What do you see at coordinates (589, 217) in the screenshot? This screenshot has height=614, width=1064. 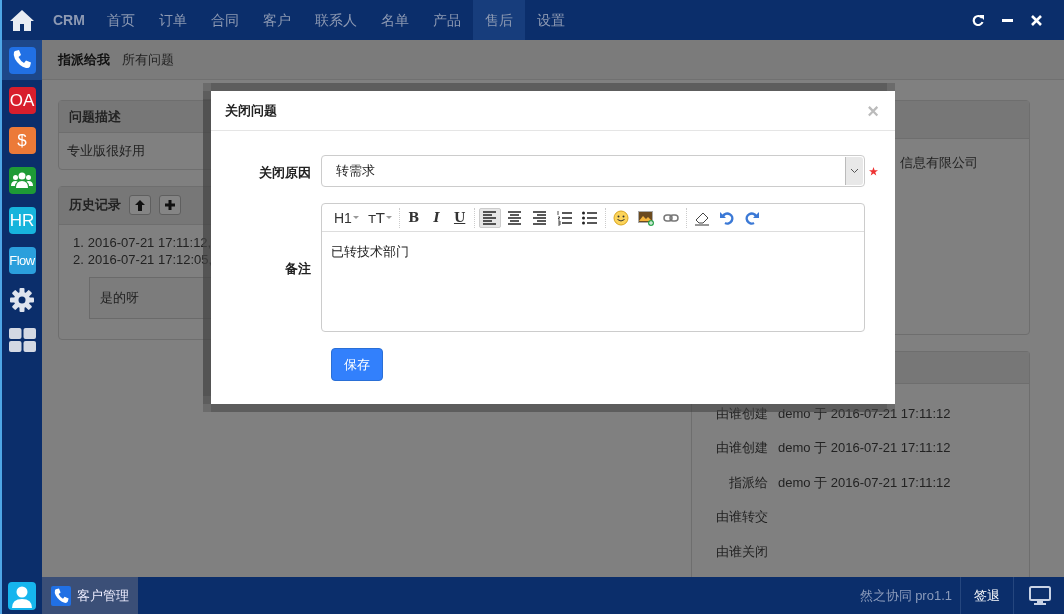 I see `bullet-list-icon` at bounding box center [589, 217].